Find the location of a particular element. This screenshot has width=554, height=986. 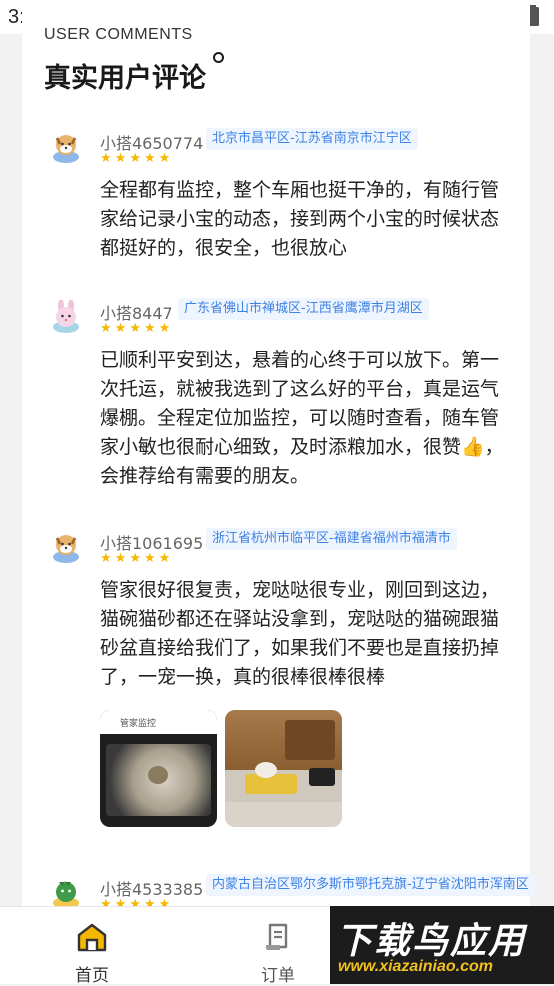

tab-orders-label: 订单 is located at coordinates (278, 976).